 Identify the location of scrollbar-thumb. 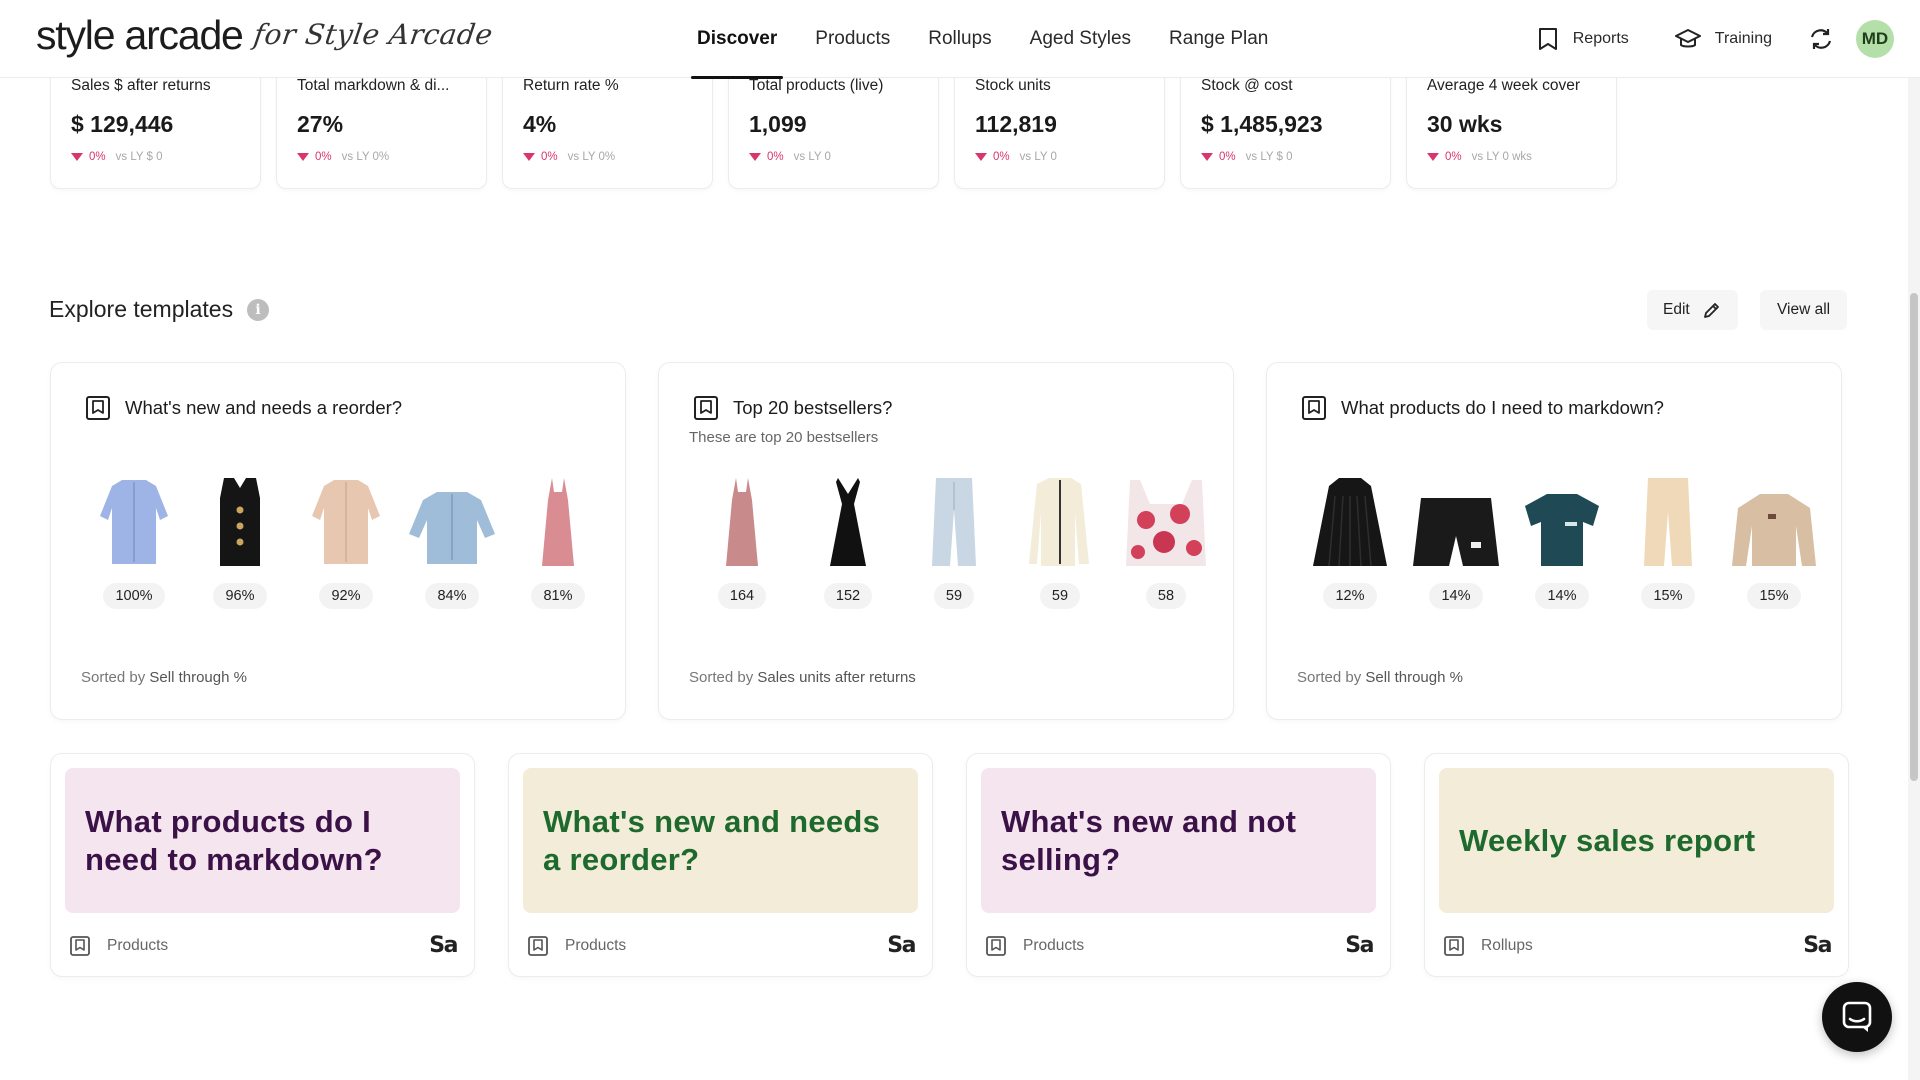
(1914, 537).